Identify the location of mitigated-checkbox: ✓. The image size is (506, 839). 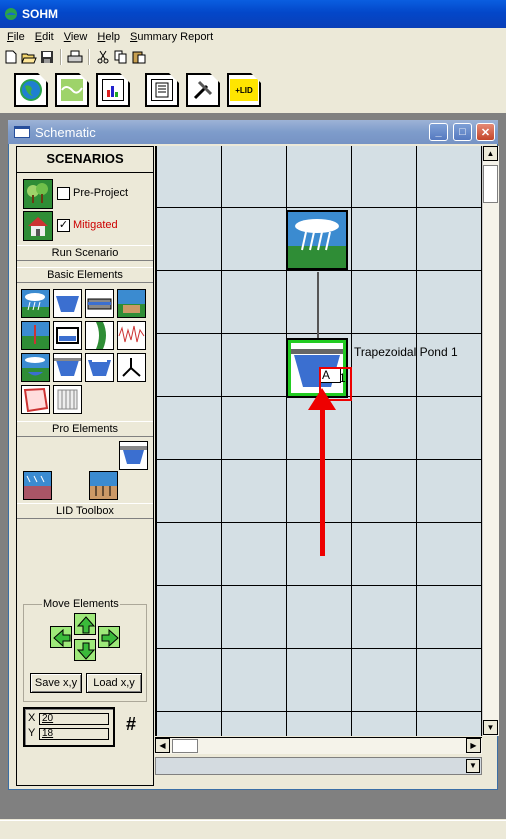
(63, 225).